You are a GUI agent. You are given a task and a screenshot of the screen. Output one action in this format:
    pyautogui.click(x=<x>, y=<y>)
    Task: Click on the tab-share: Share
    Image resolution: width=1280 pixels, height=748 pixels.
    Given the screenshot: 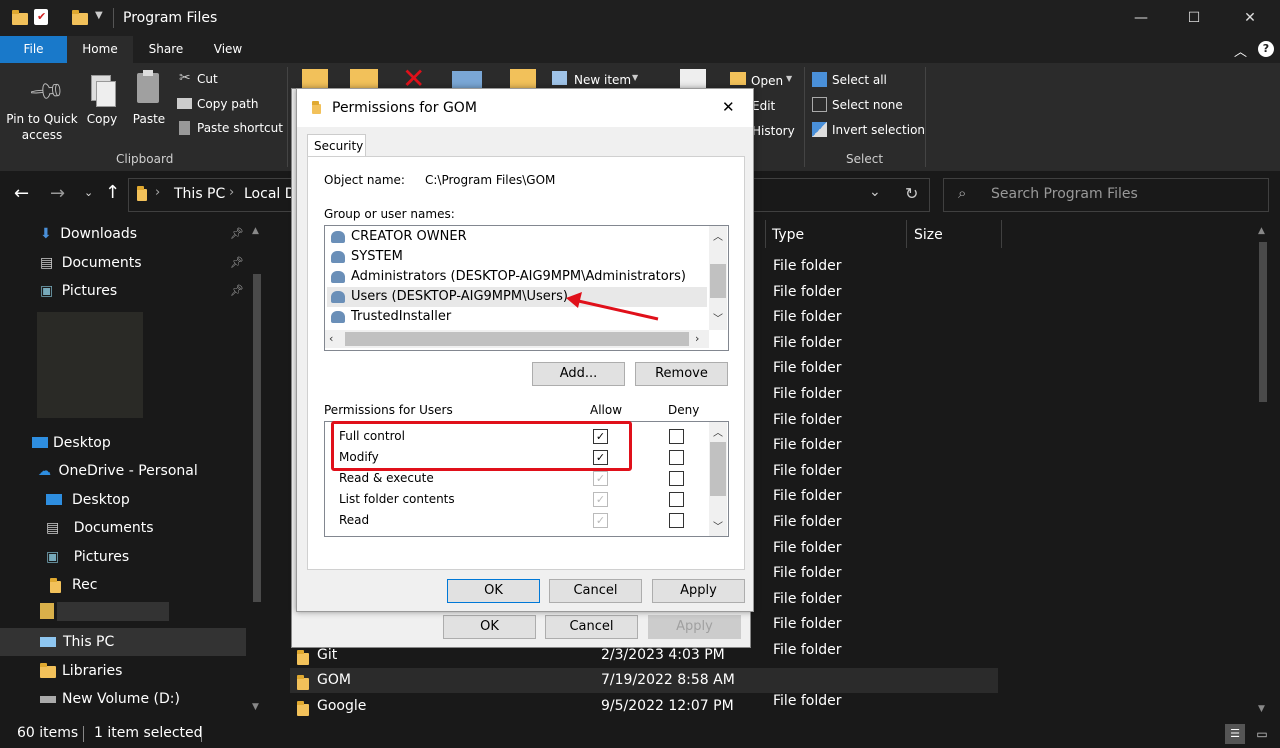 What is the action you would take?
    pyautogui.click(x=166, y=49)
    